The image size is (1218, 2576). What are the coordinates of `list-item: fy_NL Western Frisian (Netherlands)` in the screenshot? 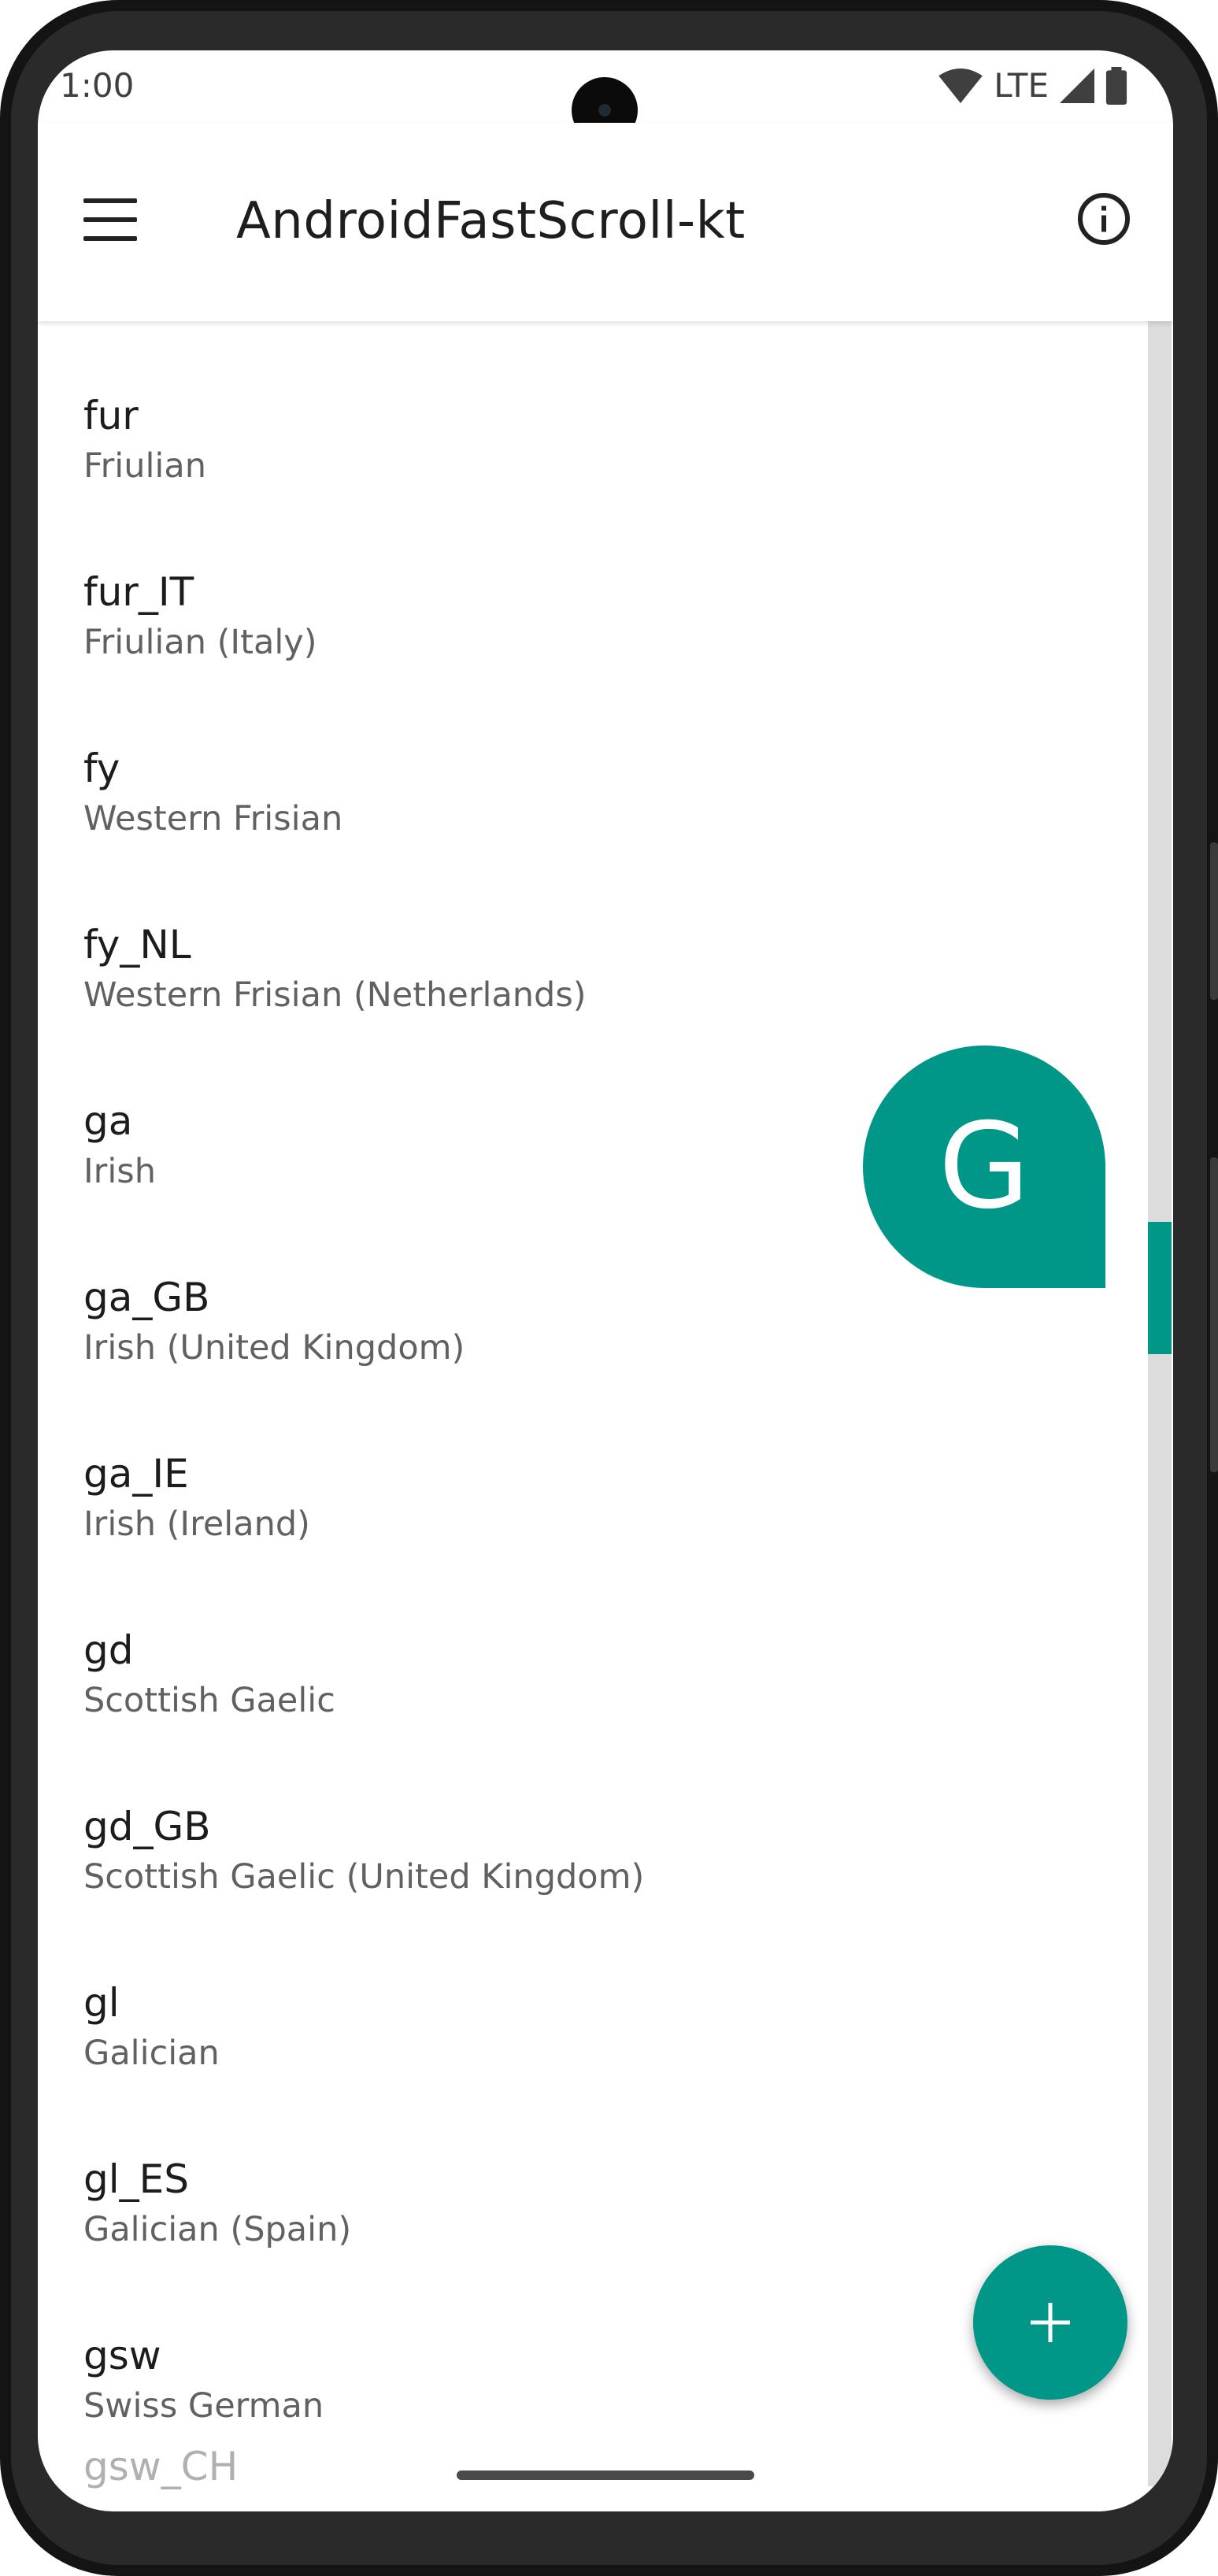 It's located at (605, 938).